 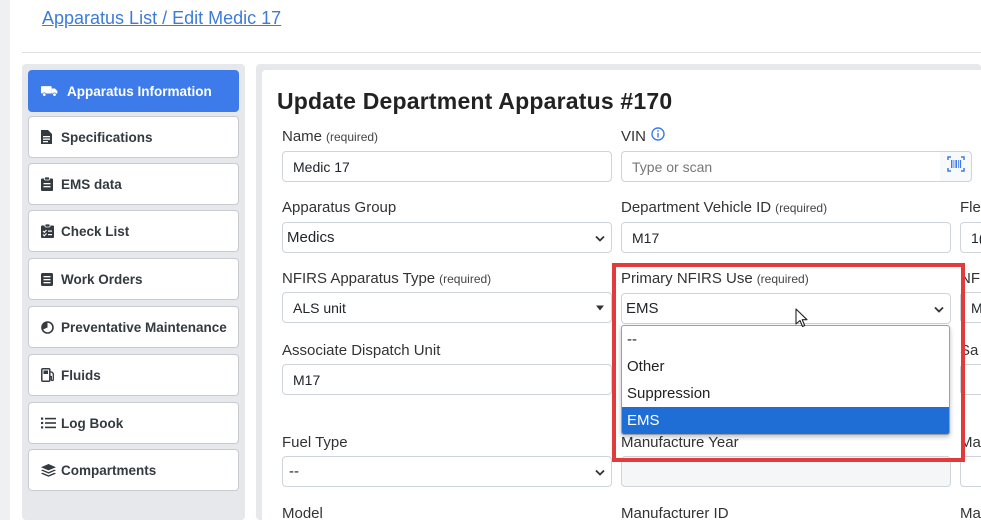 What do you see at coordinates (970, 278) in the screenshot?
I see `nf-label-partial: NF` at bounding box center [970, 278].